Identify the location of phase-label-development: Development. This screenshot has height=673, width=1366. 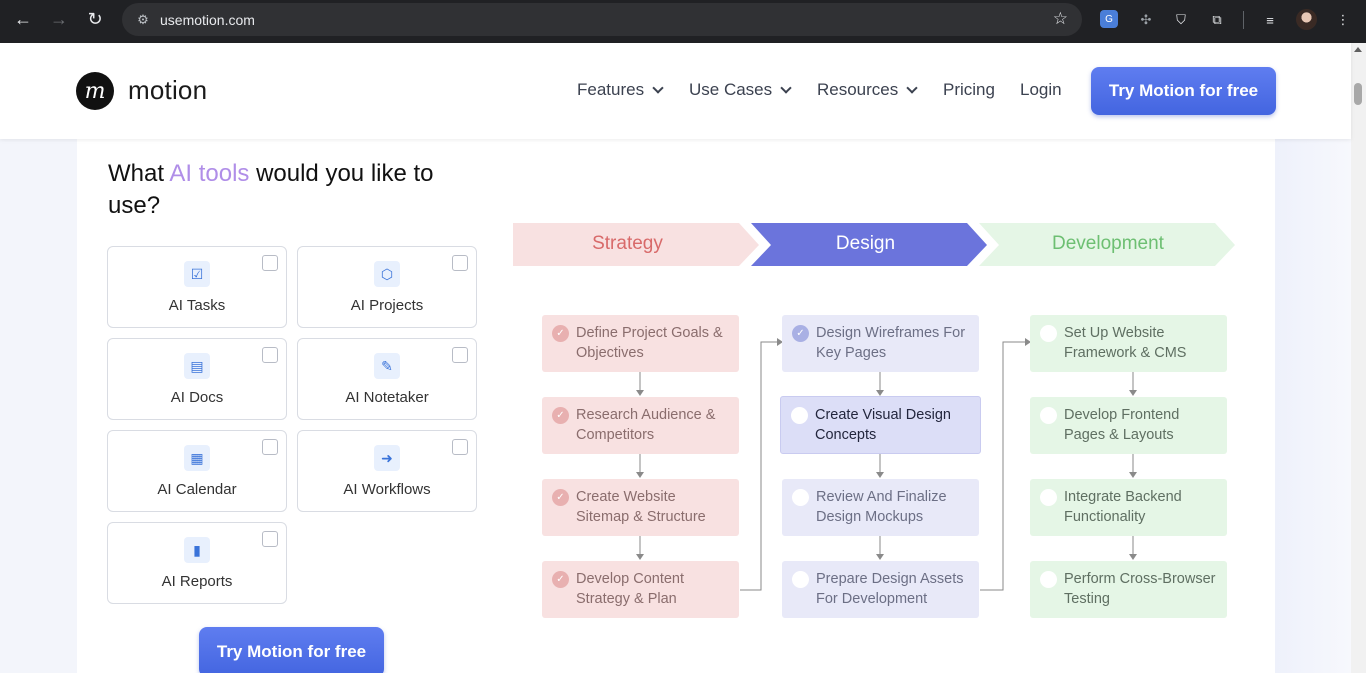
(1108, 244).